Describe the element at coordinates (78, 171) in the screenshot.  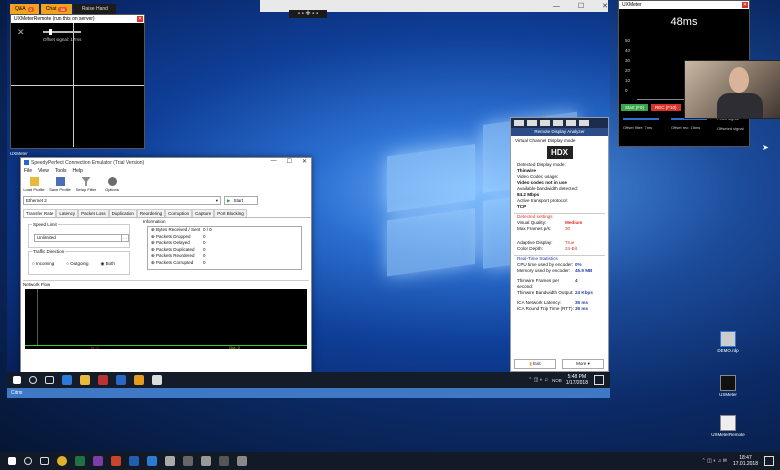
I see `menu-help: Help` at that location.